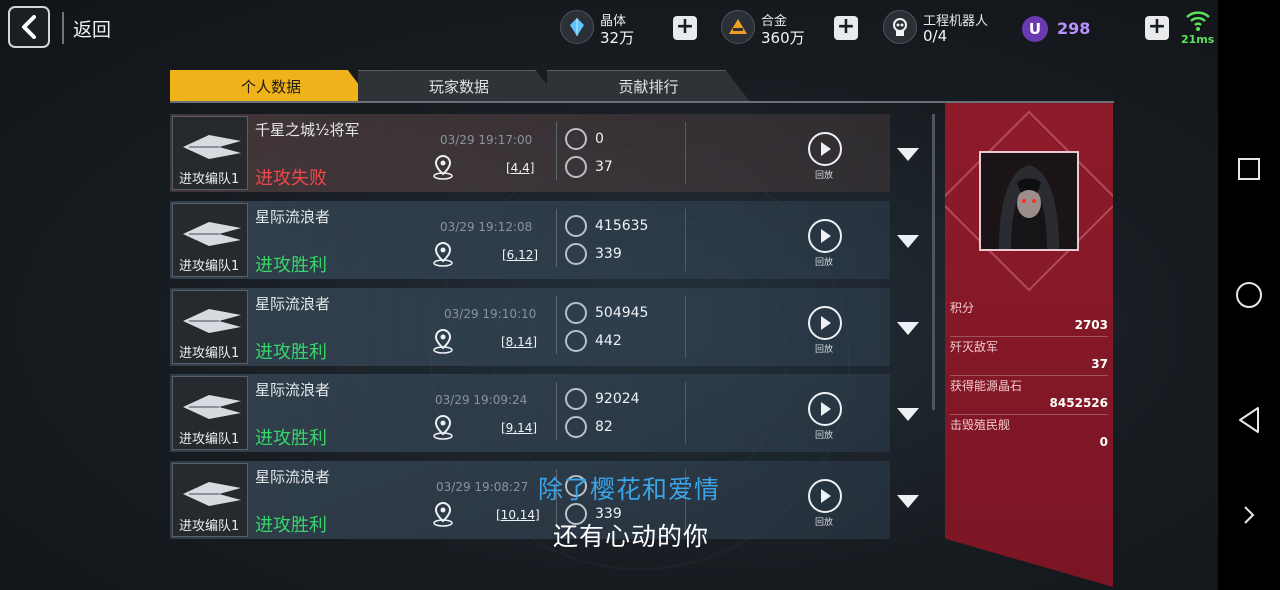 The image size is (1280, 590). What do you see at coordinates (576, 399) in the screenshot?
I see `damage-icon` at bounding box center [576, 399].